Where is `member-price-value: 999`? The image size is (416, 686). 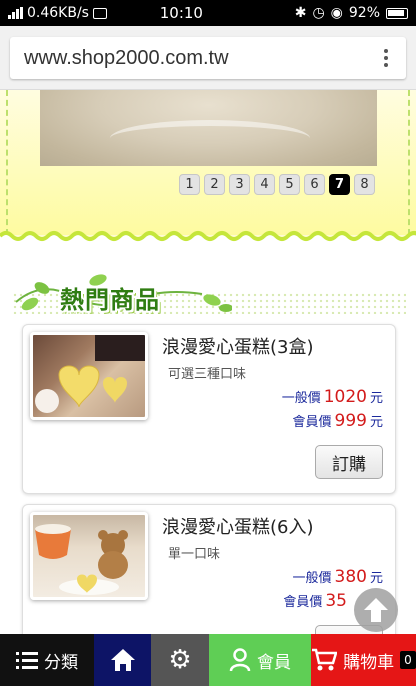
member-price-value: 999 is located at coordinates (350, 421).